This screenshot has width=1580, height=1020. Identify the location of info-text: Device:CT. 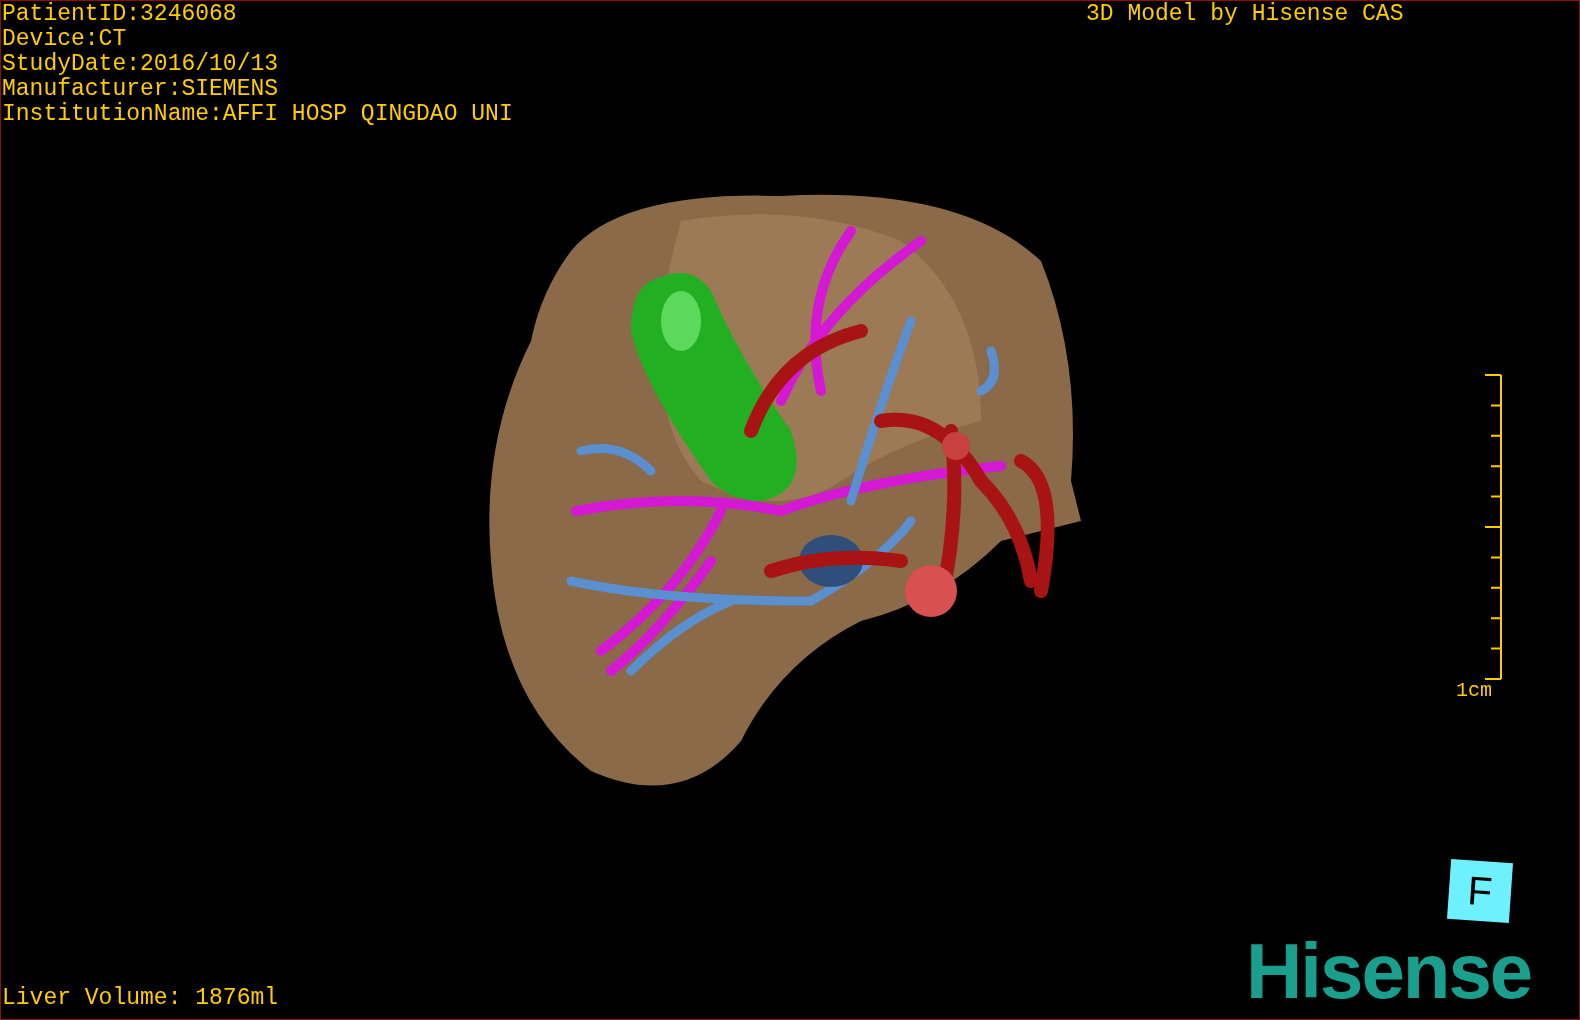
(65, 39).